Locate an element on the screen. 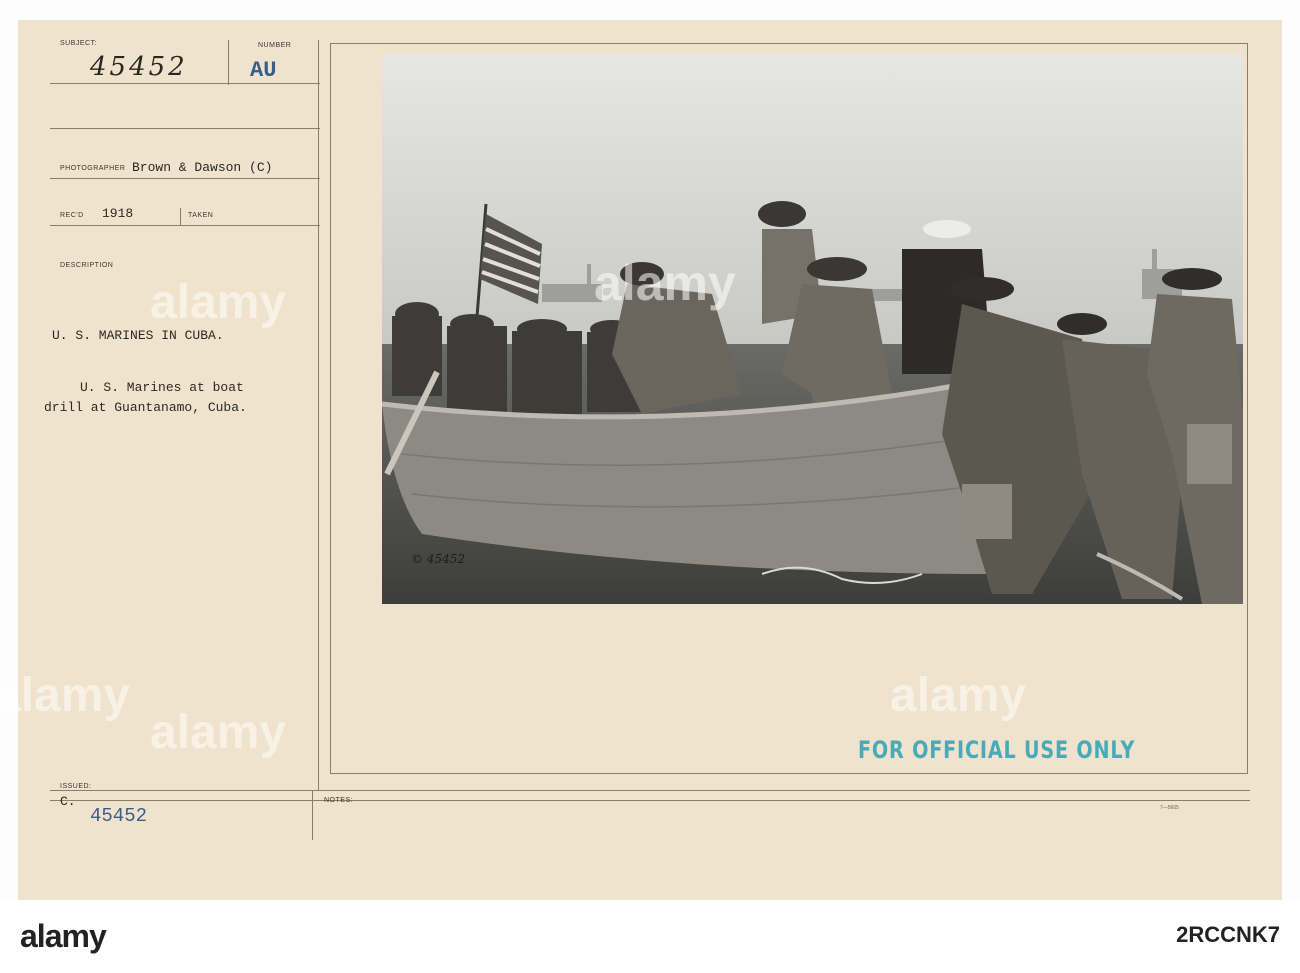  description-line-2: drill at Guantanamo, Cuba. is located at coordinates (145, 407).